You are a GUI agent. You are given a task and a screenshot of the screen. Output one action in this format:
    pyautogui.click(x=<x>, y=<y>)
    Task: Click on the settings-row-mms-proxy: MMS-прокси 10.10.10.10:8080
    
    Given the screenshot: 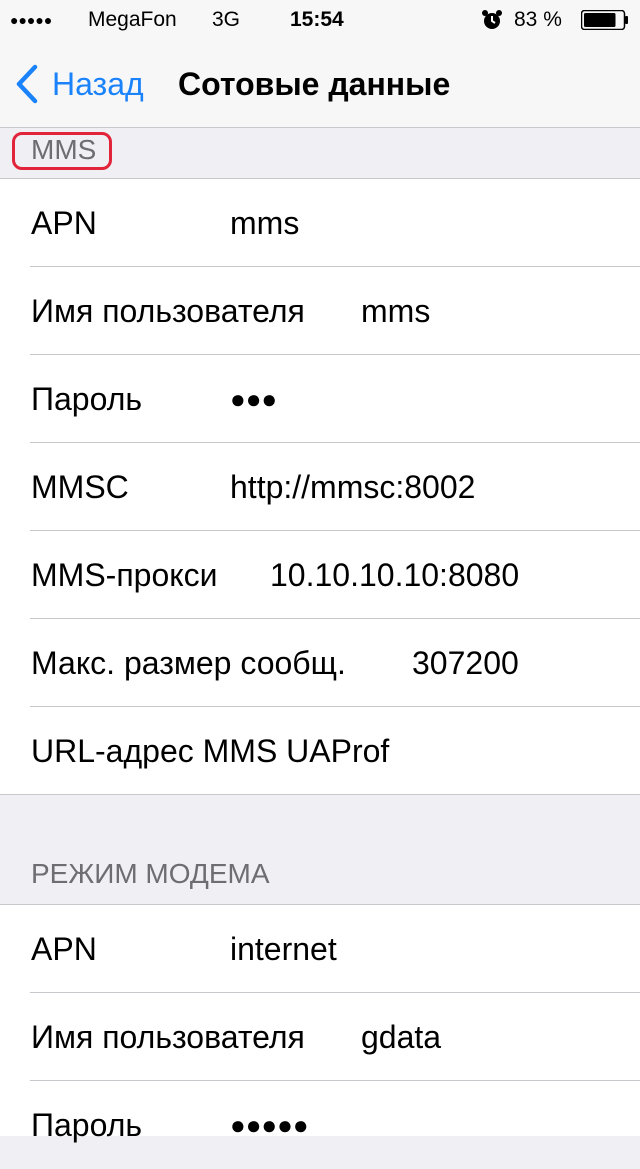 What is the action you would take?
    pyautogui.click(x=320, y=575)
    